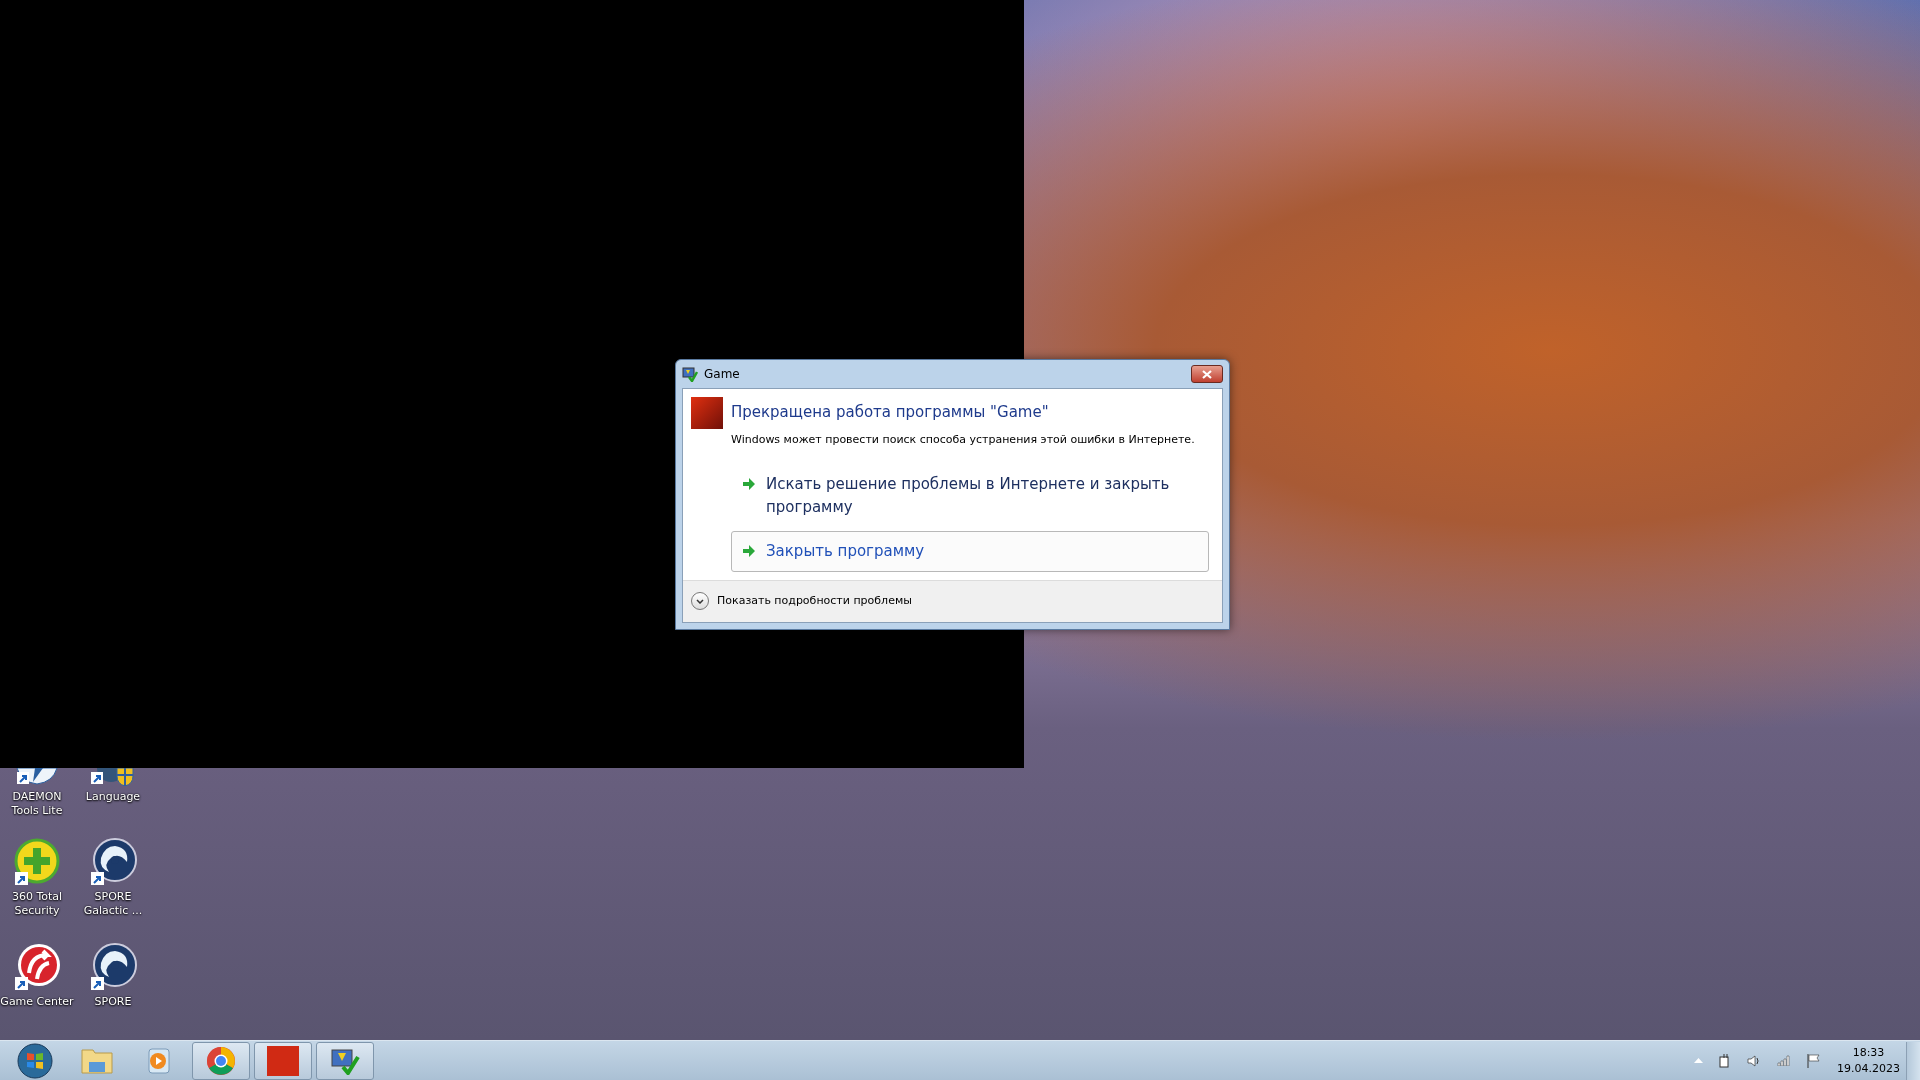 Image resolution: width=1920 pixels, height=1080 pixels. I want to click on close-button, so click(1207, 374).